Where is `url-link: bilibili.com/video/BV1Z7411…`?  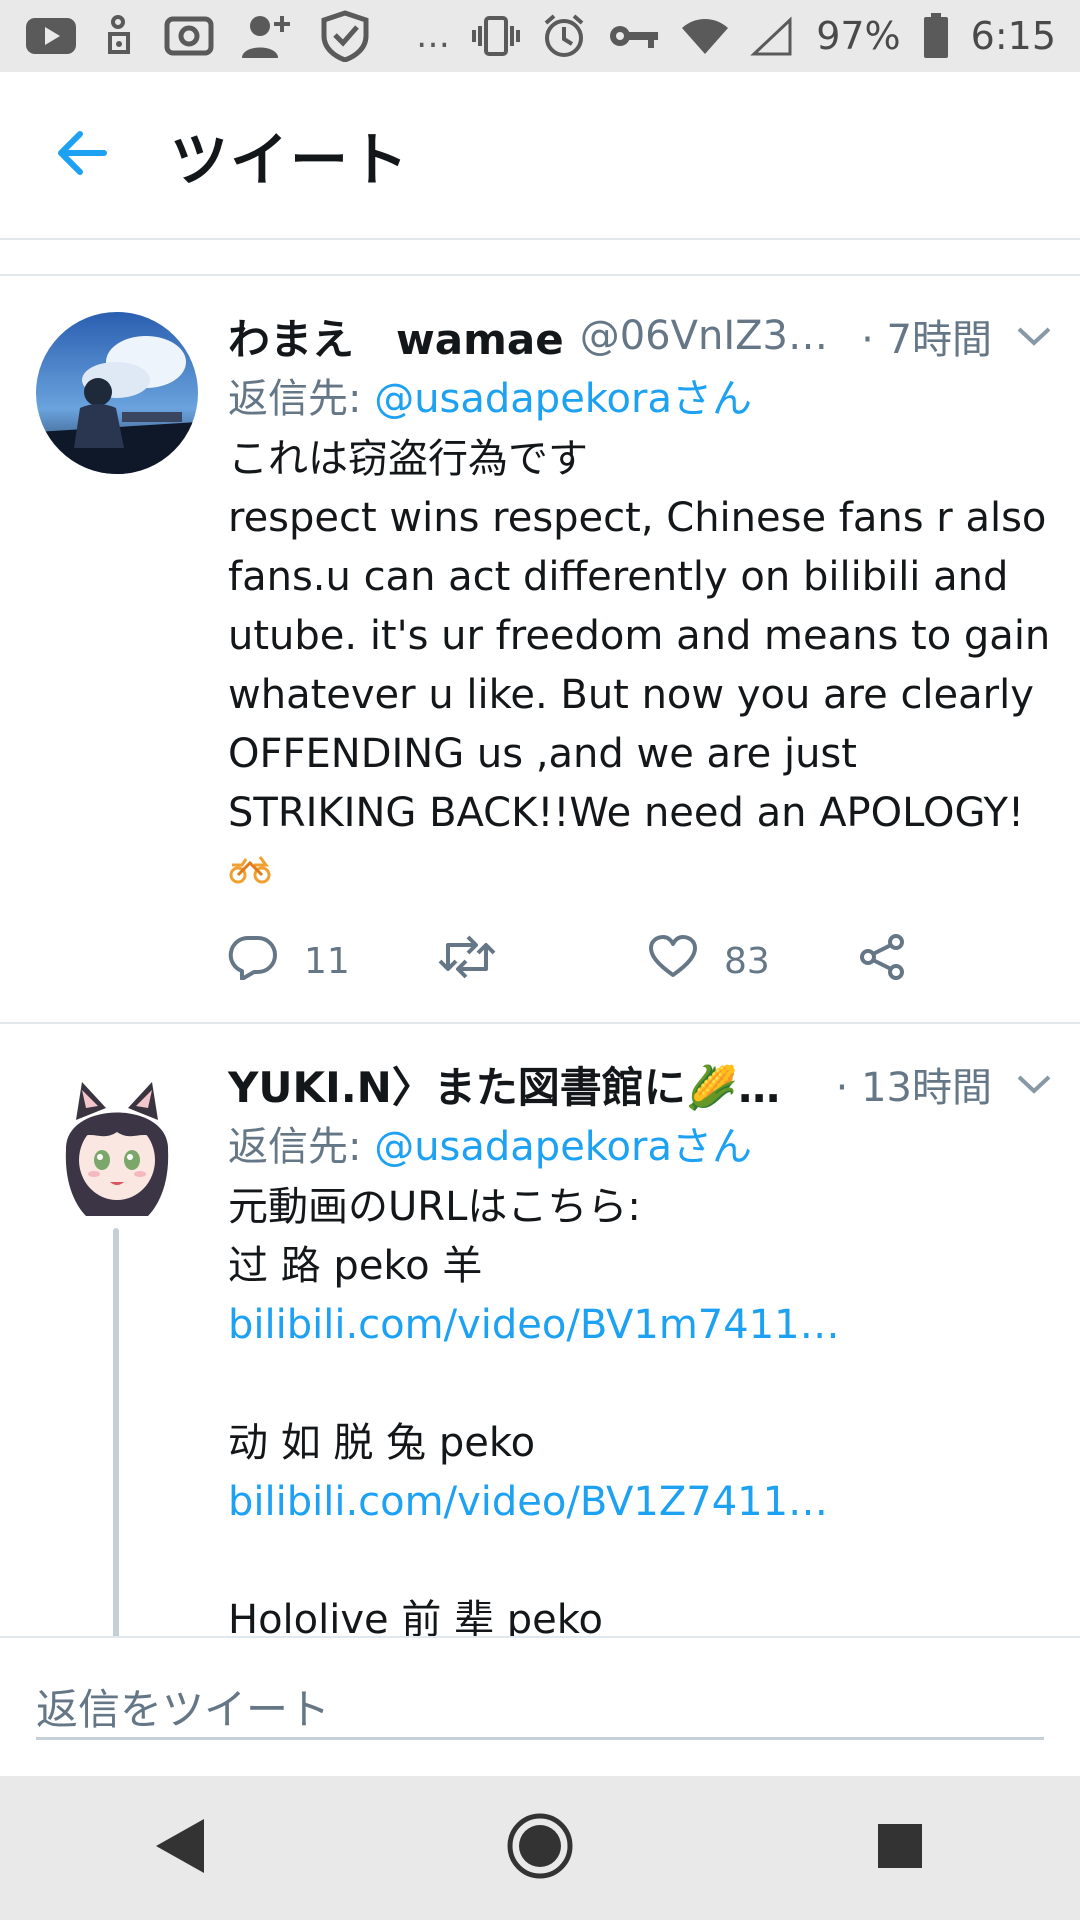
url-link: bilibili.com/video/BV1Z7411… is located at coordinates (640, 1502).